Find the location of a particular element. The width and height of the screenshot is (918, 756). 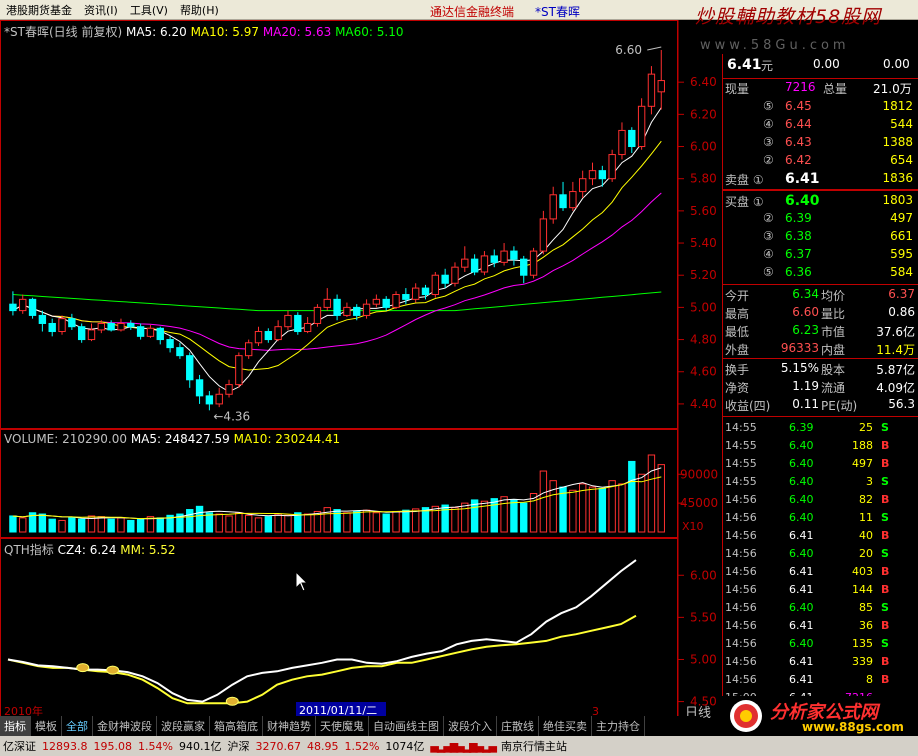

indicator-tab: 波段赢家 is located at coordinates (183, 726).